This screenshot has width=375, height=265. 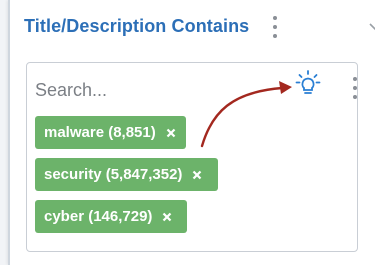 What do you see at coordinates (113, 174) in the screenshot?
I see `chip-label: security (5,847,352)` at bounding box center [113, 174].